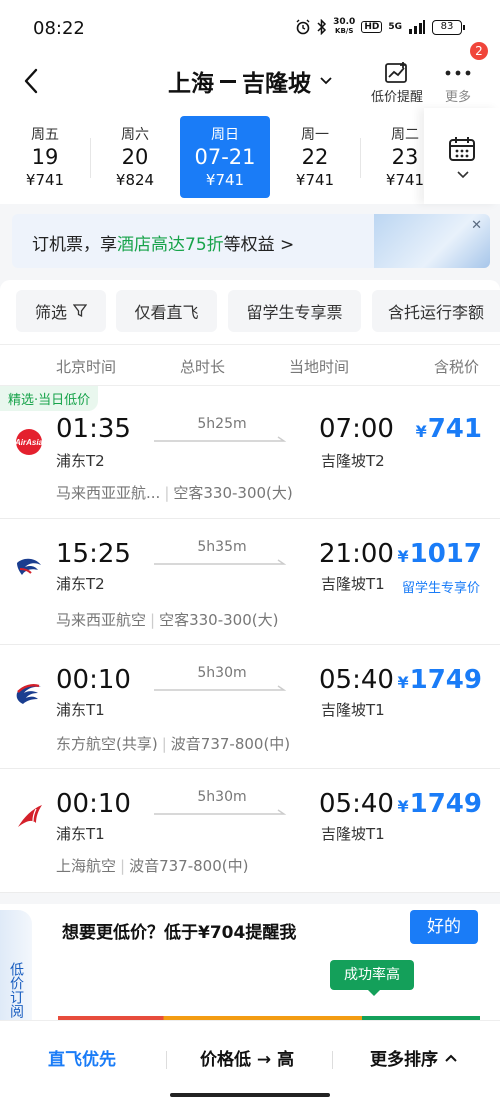 Image resolution: width=500 pixels, height=1103 pixels. Describe the element at coordinates (319, 367) in the screenshot. I see `col-arrive: 当地时间` at that location.